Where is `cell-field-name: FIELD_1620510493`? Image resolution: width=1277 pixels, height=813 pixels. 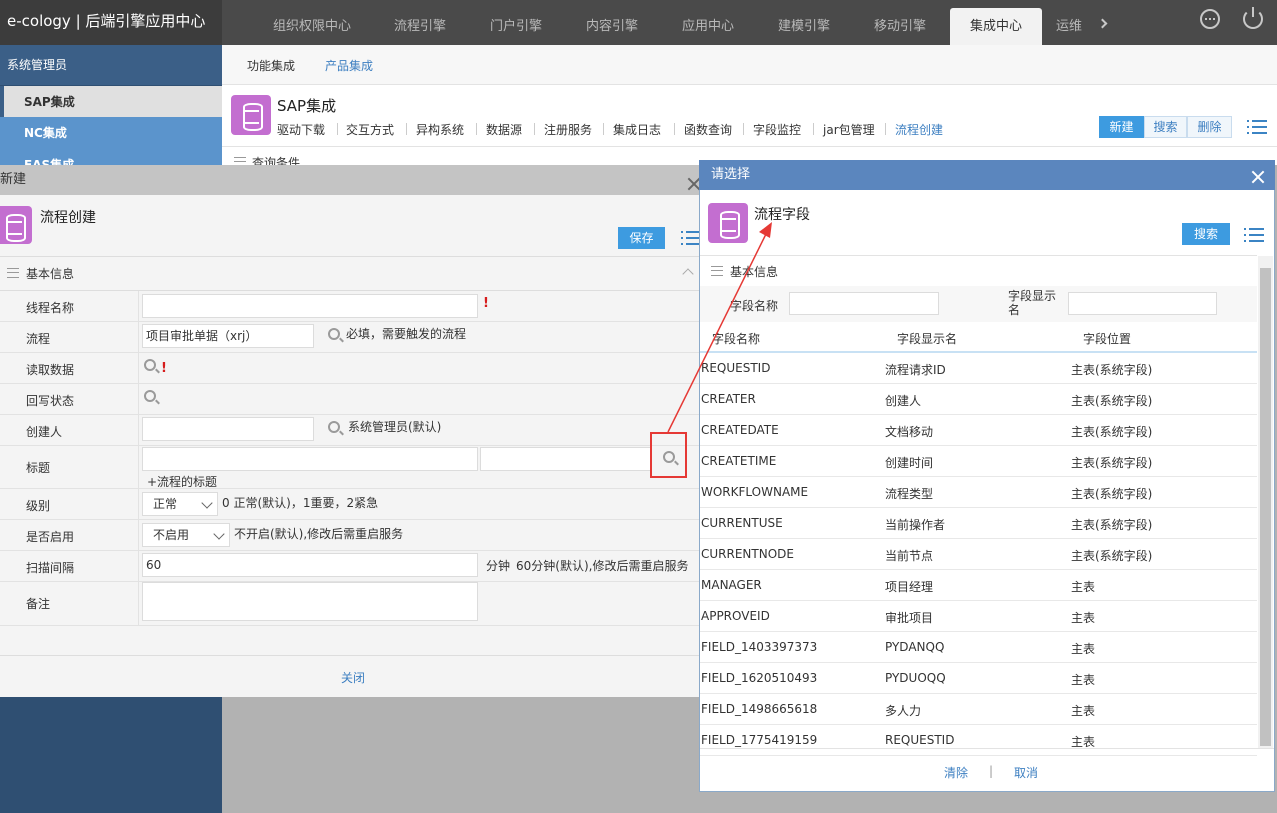 cell-field-name: FIELD_1620510493 is located at coordinates (759, 678).